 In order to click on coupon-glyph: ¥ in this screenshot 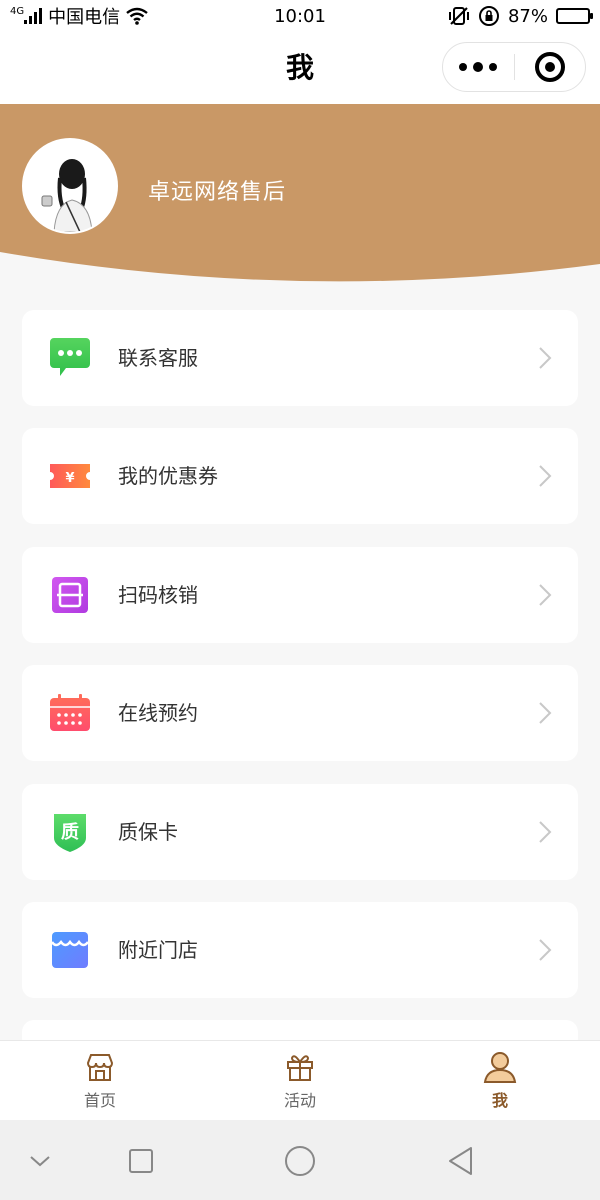, I will do `click(69, 478)`.